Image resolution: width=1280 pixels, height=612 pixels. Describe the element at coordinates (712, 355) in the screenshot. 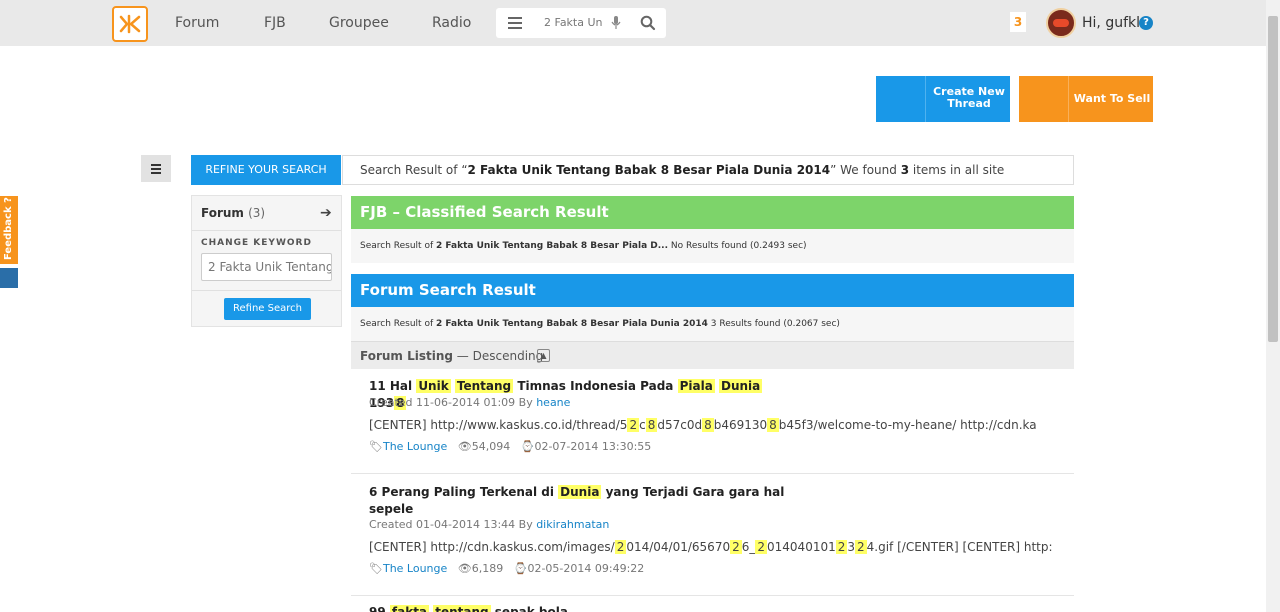

I see `forum-listing-header: Forum Listing — Descending ▲` at that location.